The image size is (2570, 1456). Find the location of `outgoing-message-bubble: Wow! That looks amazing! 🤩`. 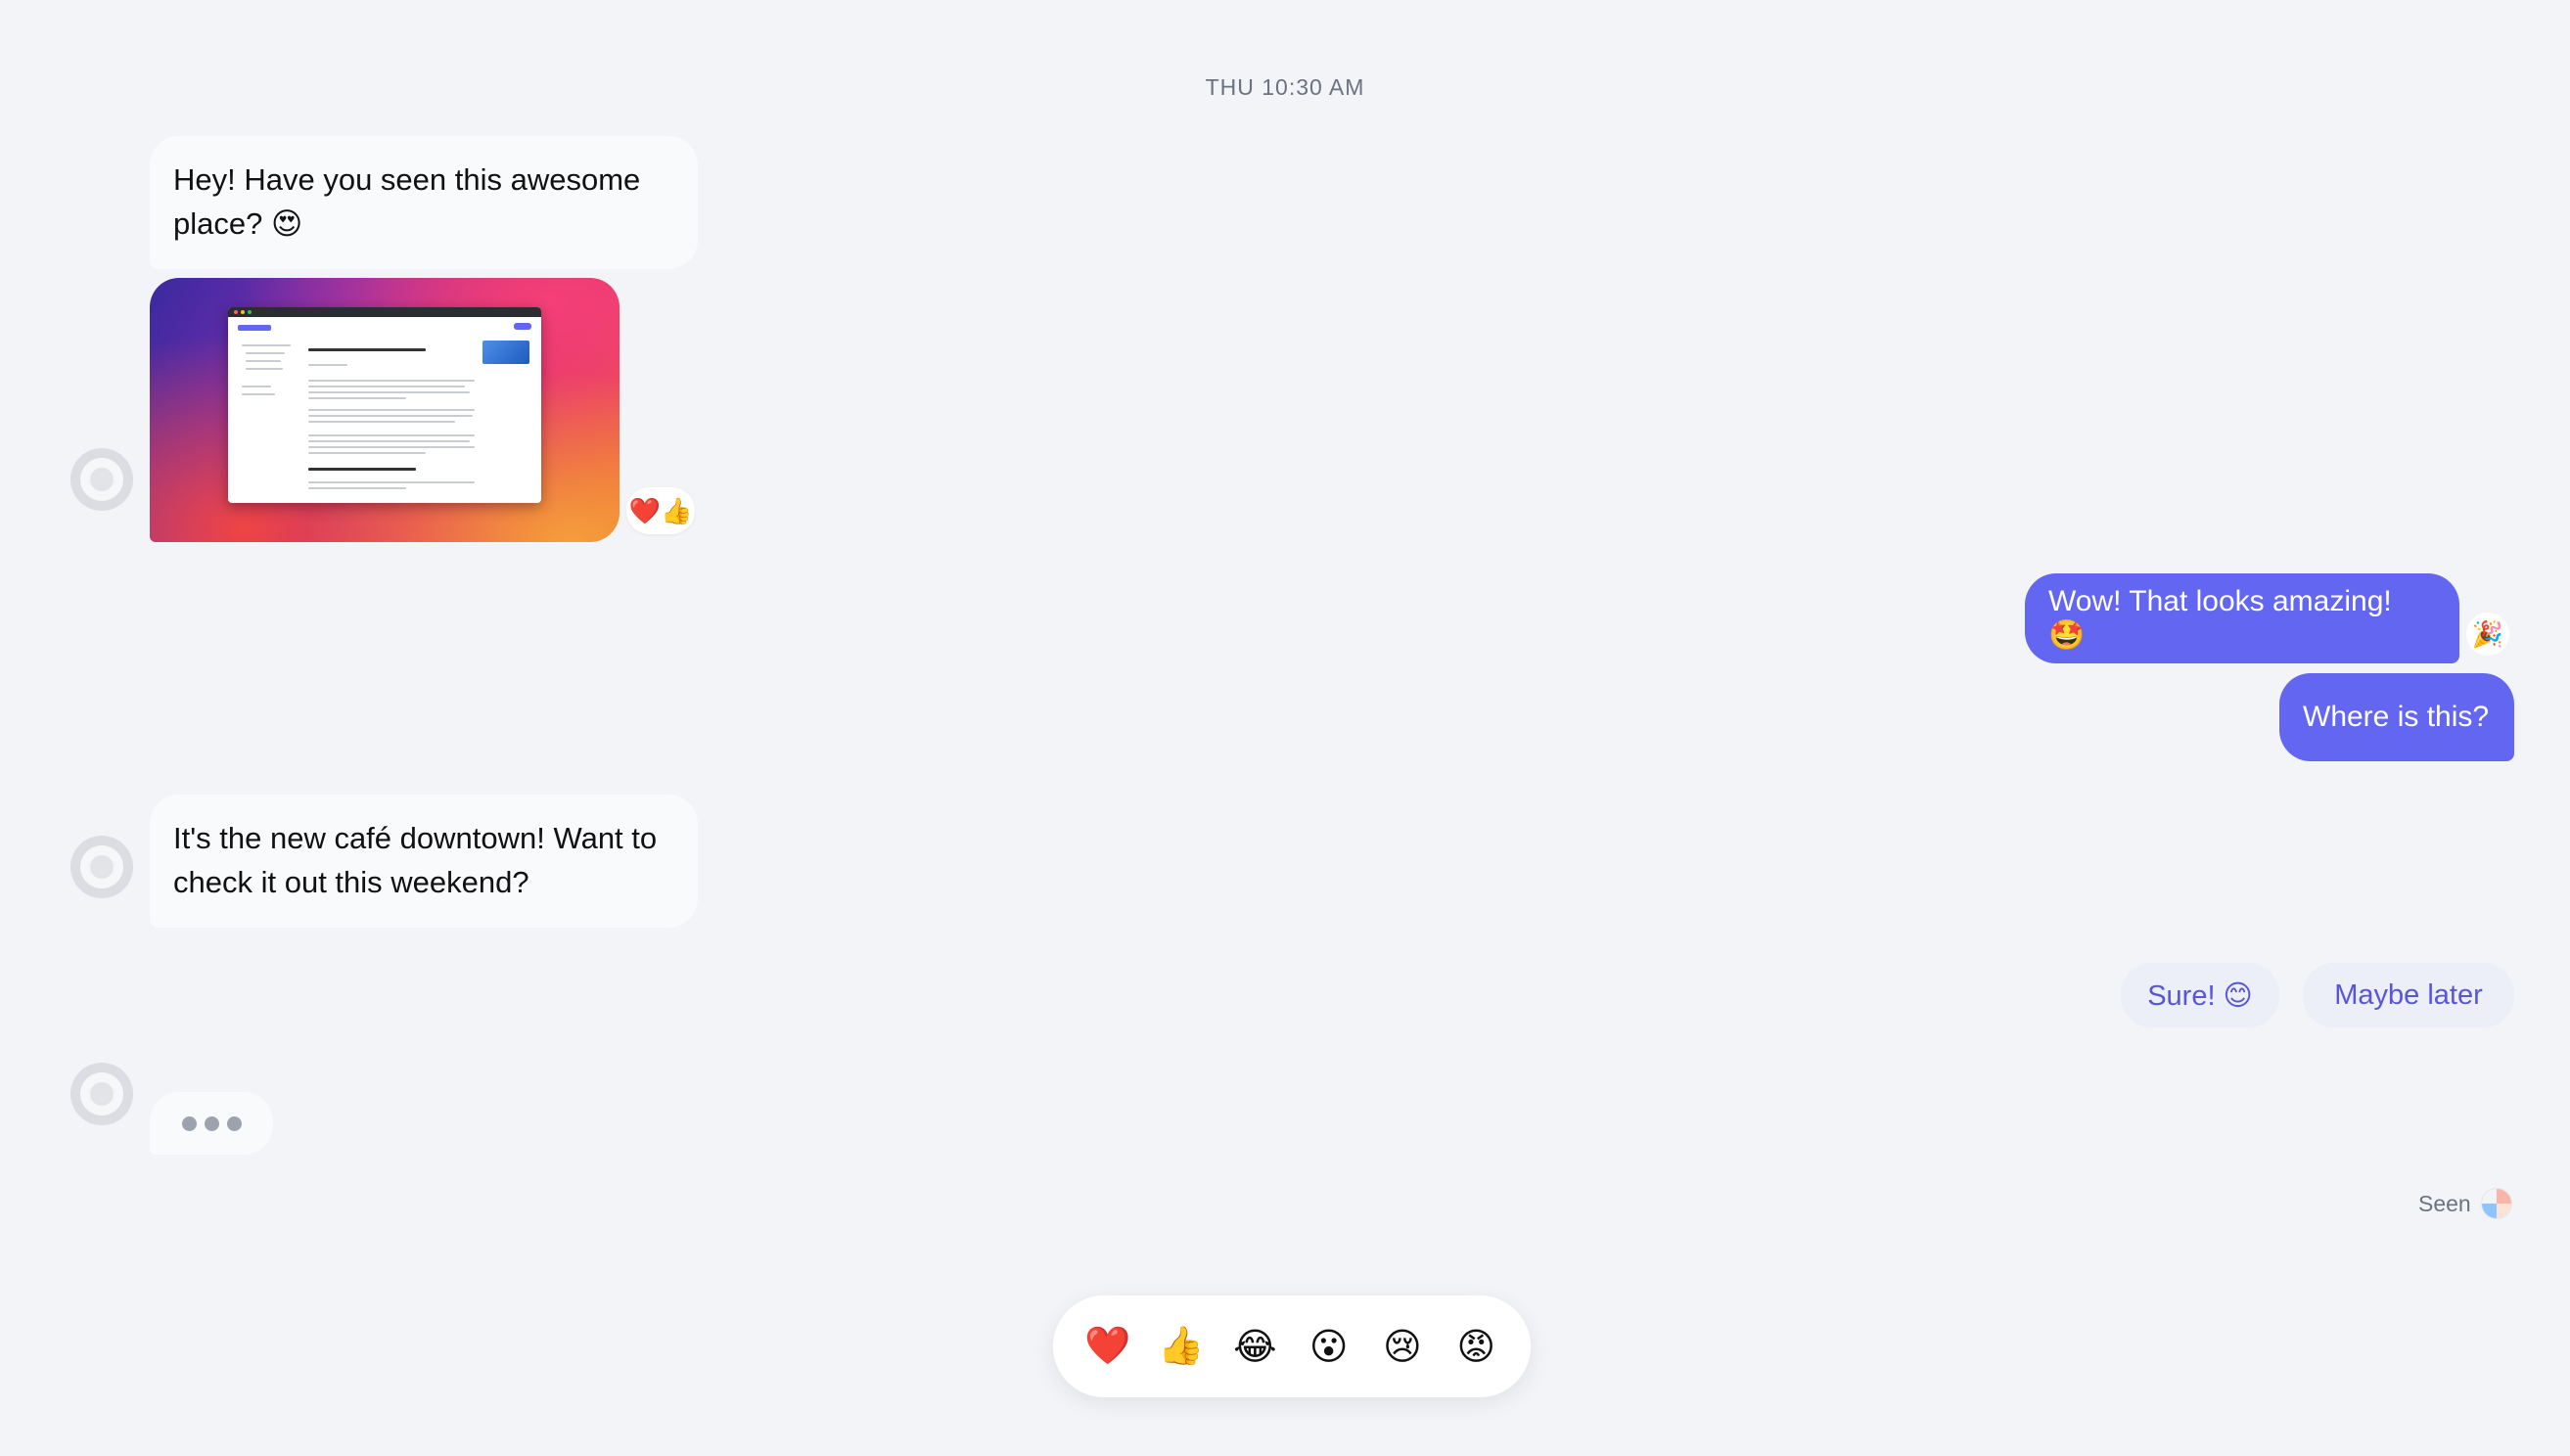

outgoing-message-bubble: Wow! That looks amazing! 🤩 is located at coordinates (2242, 618).